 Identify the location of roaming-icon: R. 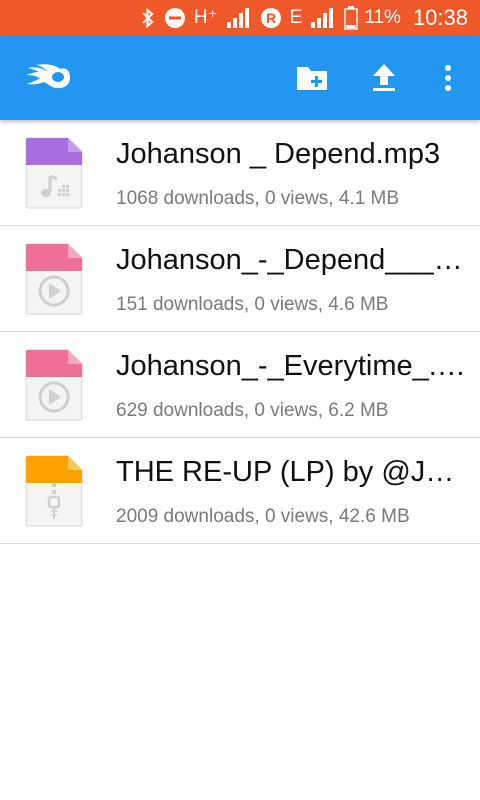
(271, 18).